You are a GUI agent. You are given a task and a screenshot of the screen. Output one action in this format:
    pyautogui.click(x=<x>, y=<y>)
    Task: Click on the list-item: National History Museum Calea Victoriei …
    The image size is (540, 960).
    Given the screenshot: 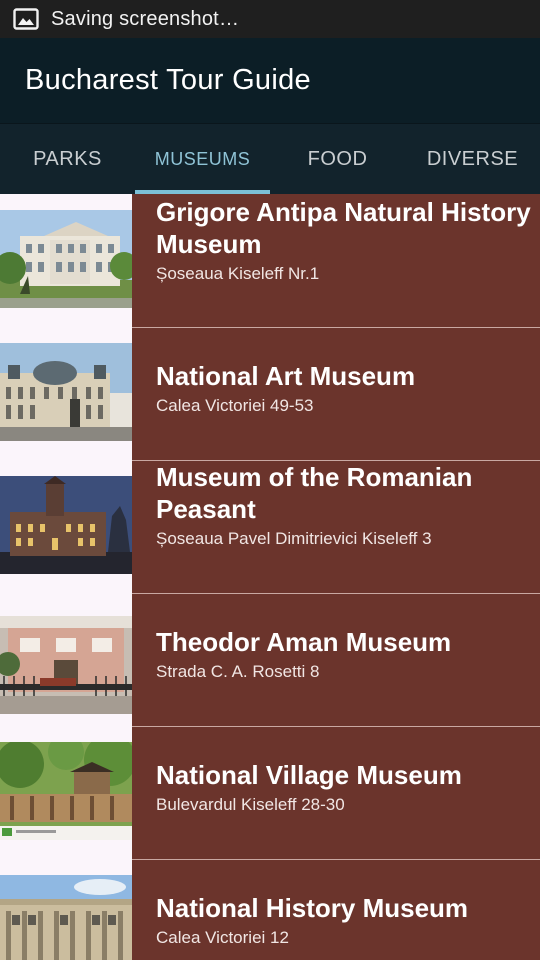 What is the action you would take?
    pyautogui.click(x=270, y=909)
    